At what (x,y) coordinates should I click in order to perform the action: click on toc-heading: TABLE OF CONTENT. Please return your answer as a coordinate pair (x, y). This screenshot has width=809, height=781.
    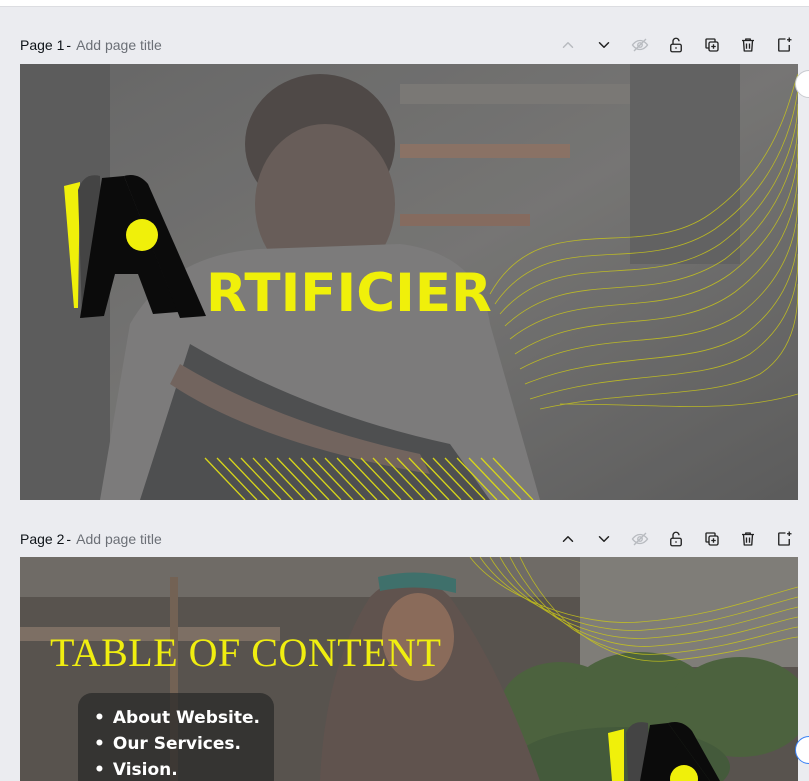
    Looking at the image, I should click on (246, 652).